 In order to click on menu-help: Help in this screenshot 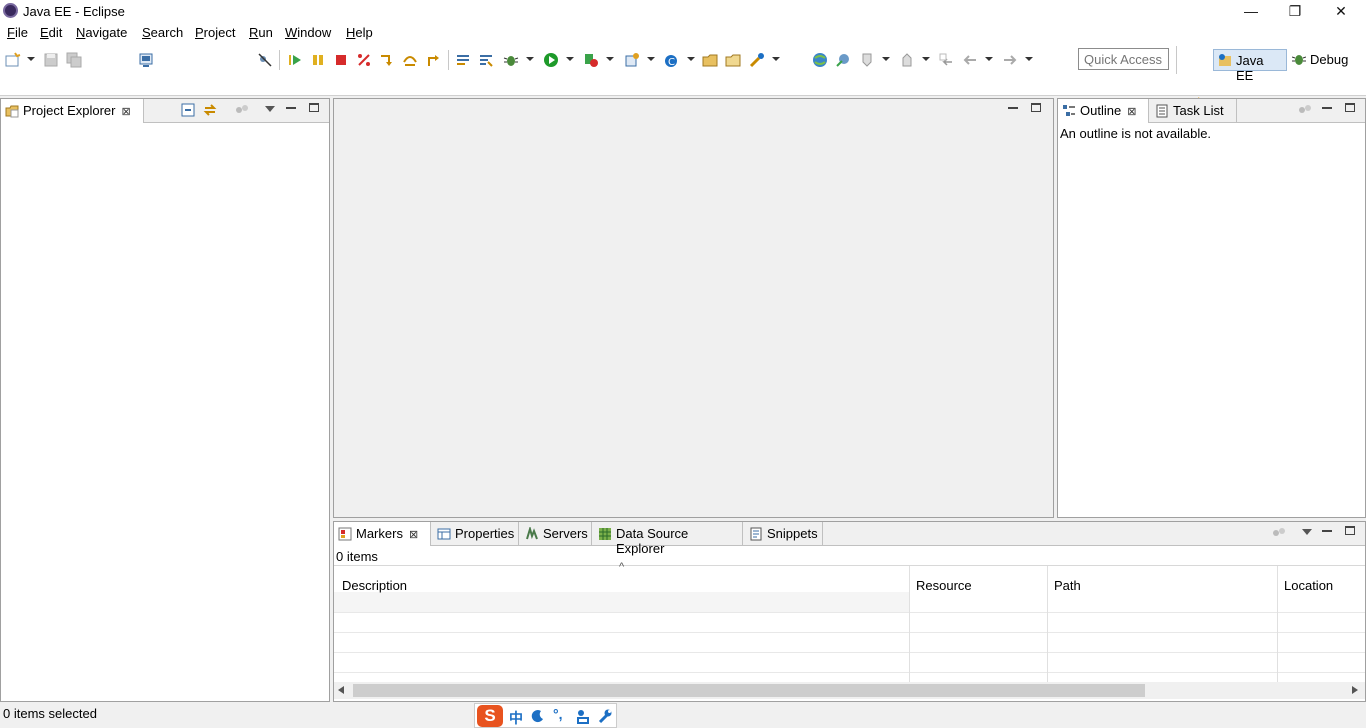, I will do `click(359, 32)`.